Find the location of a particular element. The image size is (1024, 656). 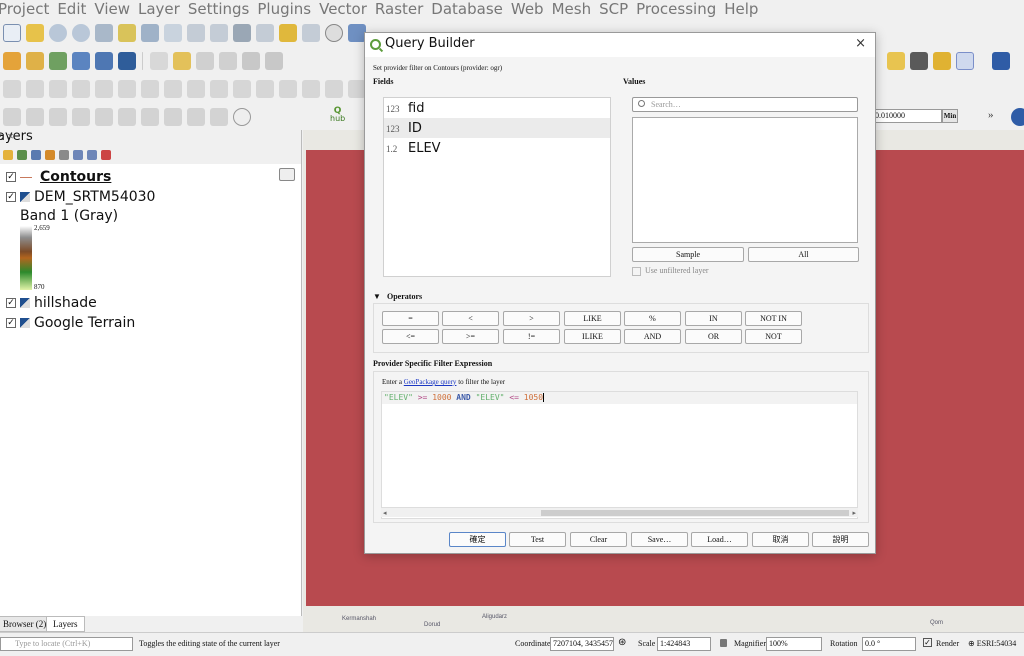

field-calculator-icon is located at coordinates (104, 117).